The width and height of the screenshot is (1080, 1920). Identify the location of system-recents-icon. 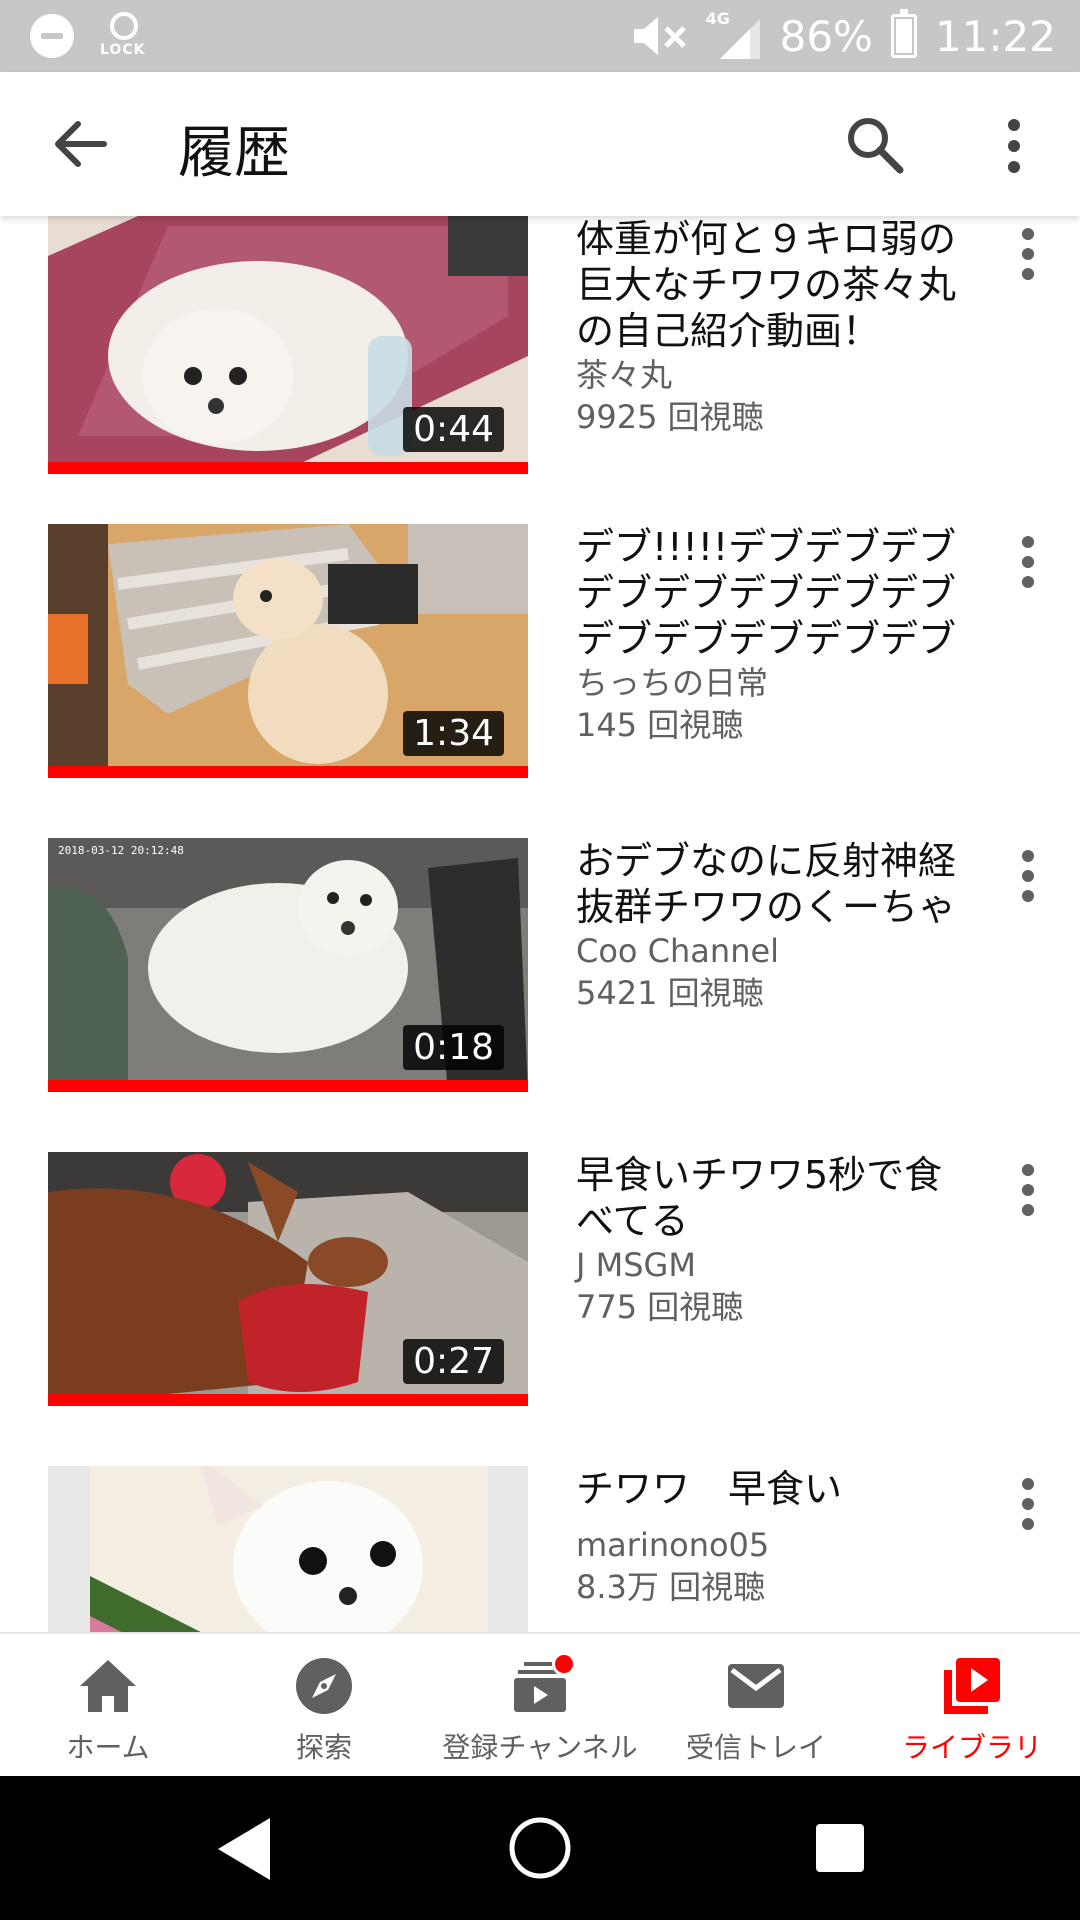
(840, 1848).